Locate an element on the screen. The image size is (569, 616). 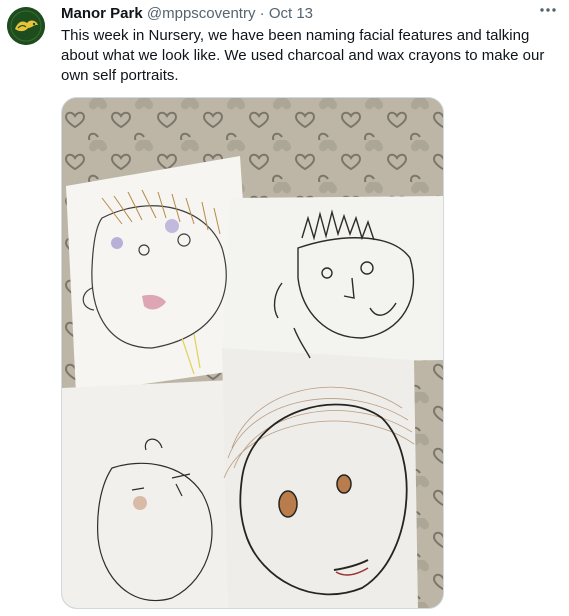
tweet-header: Manor Park @mppscoventry · Oct 13 is located at coordinates (187, 14).